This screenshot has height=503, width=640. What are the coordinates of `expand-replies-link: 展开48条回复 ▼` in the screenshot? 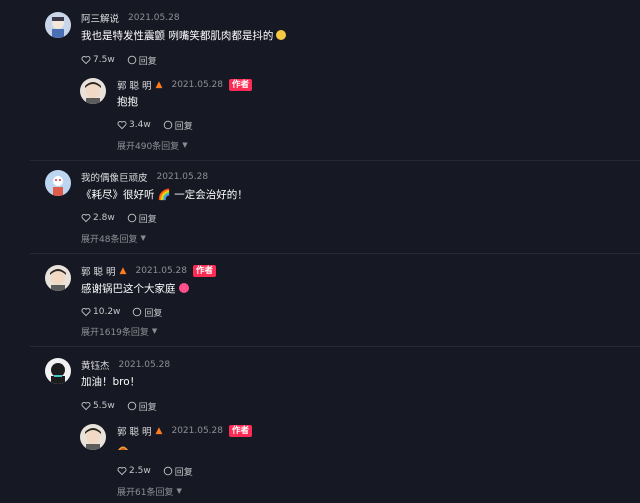 It's located at (113, 238).